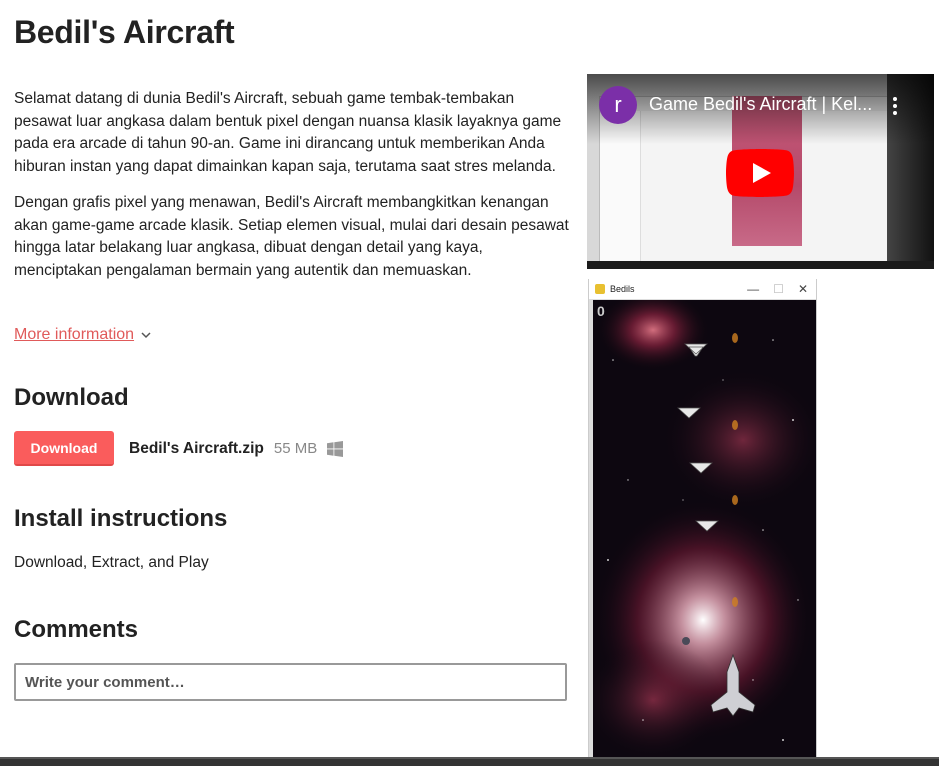 The width and height of the screenshot is (939, 766). What do you see at coordinates (469, 761) in the screenshot?
I see `bottom-bar` at bounding box center [469, 761].